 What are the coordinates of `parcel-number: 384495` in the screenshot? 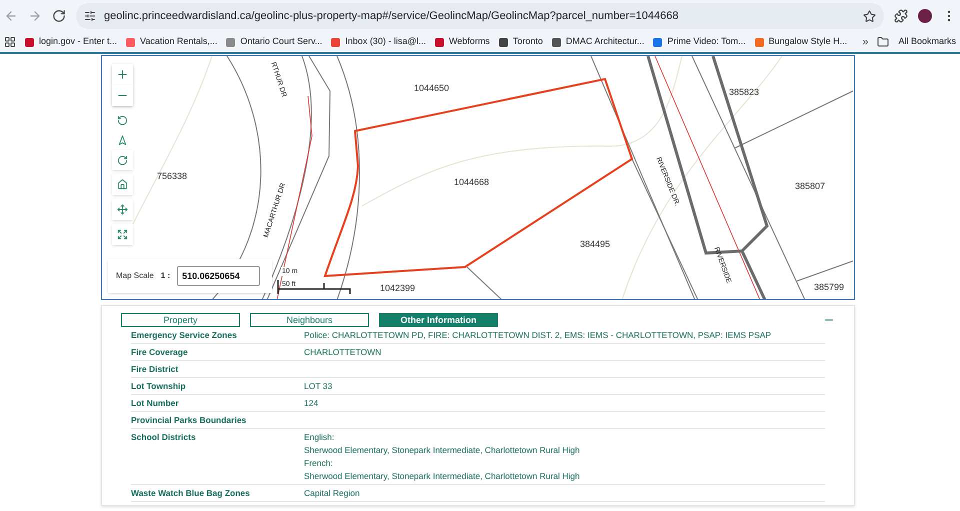 It's located at (595, 244).